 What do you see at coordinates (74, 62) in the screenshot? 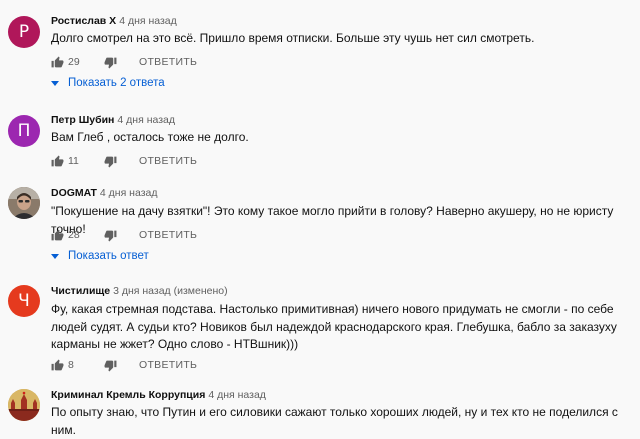
I see `like-count: 29` at bounding box center [74, 62].